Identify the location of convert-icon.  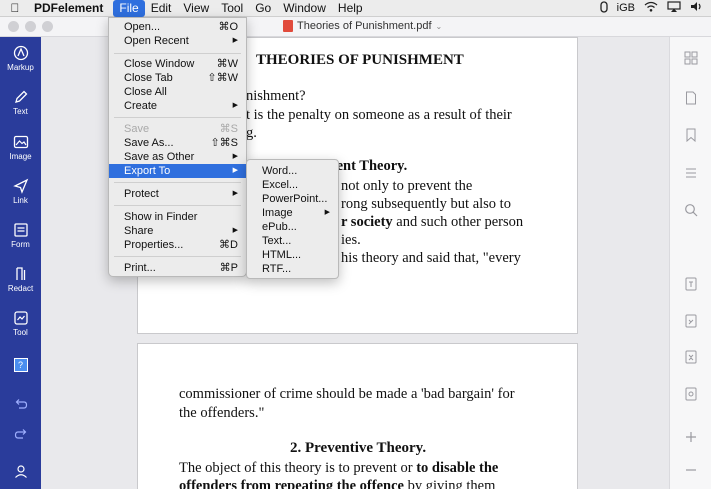
(691, 321).